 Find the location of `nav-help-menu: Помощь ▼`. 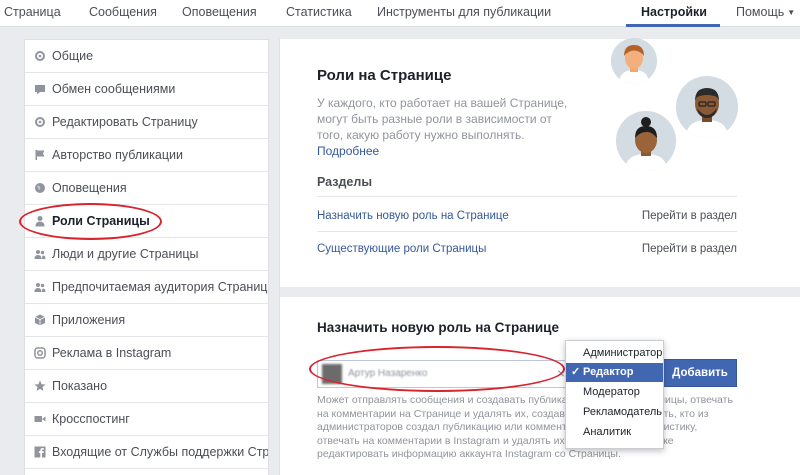

nav-help-menu: Помощь ▼ is located at coordinates (765, 12).